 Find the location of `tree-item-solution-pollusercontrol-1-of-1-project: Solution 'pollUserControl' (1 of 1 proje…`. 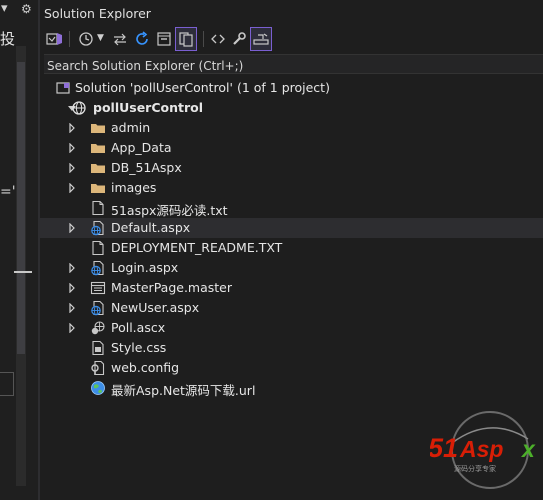

tree-item-solution-pollusercontrol-1-of-1-project: Solution 'pollUserControl' (1 of 1 proje… is located at coordinates (291, 88).